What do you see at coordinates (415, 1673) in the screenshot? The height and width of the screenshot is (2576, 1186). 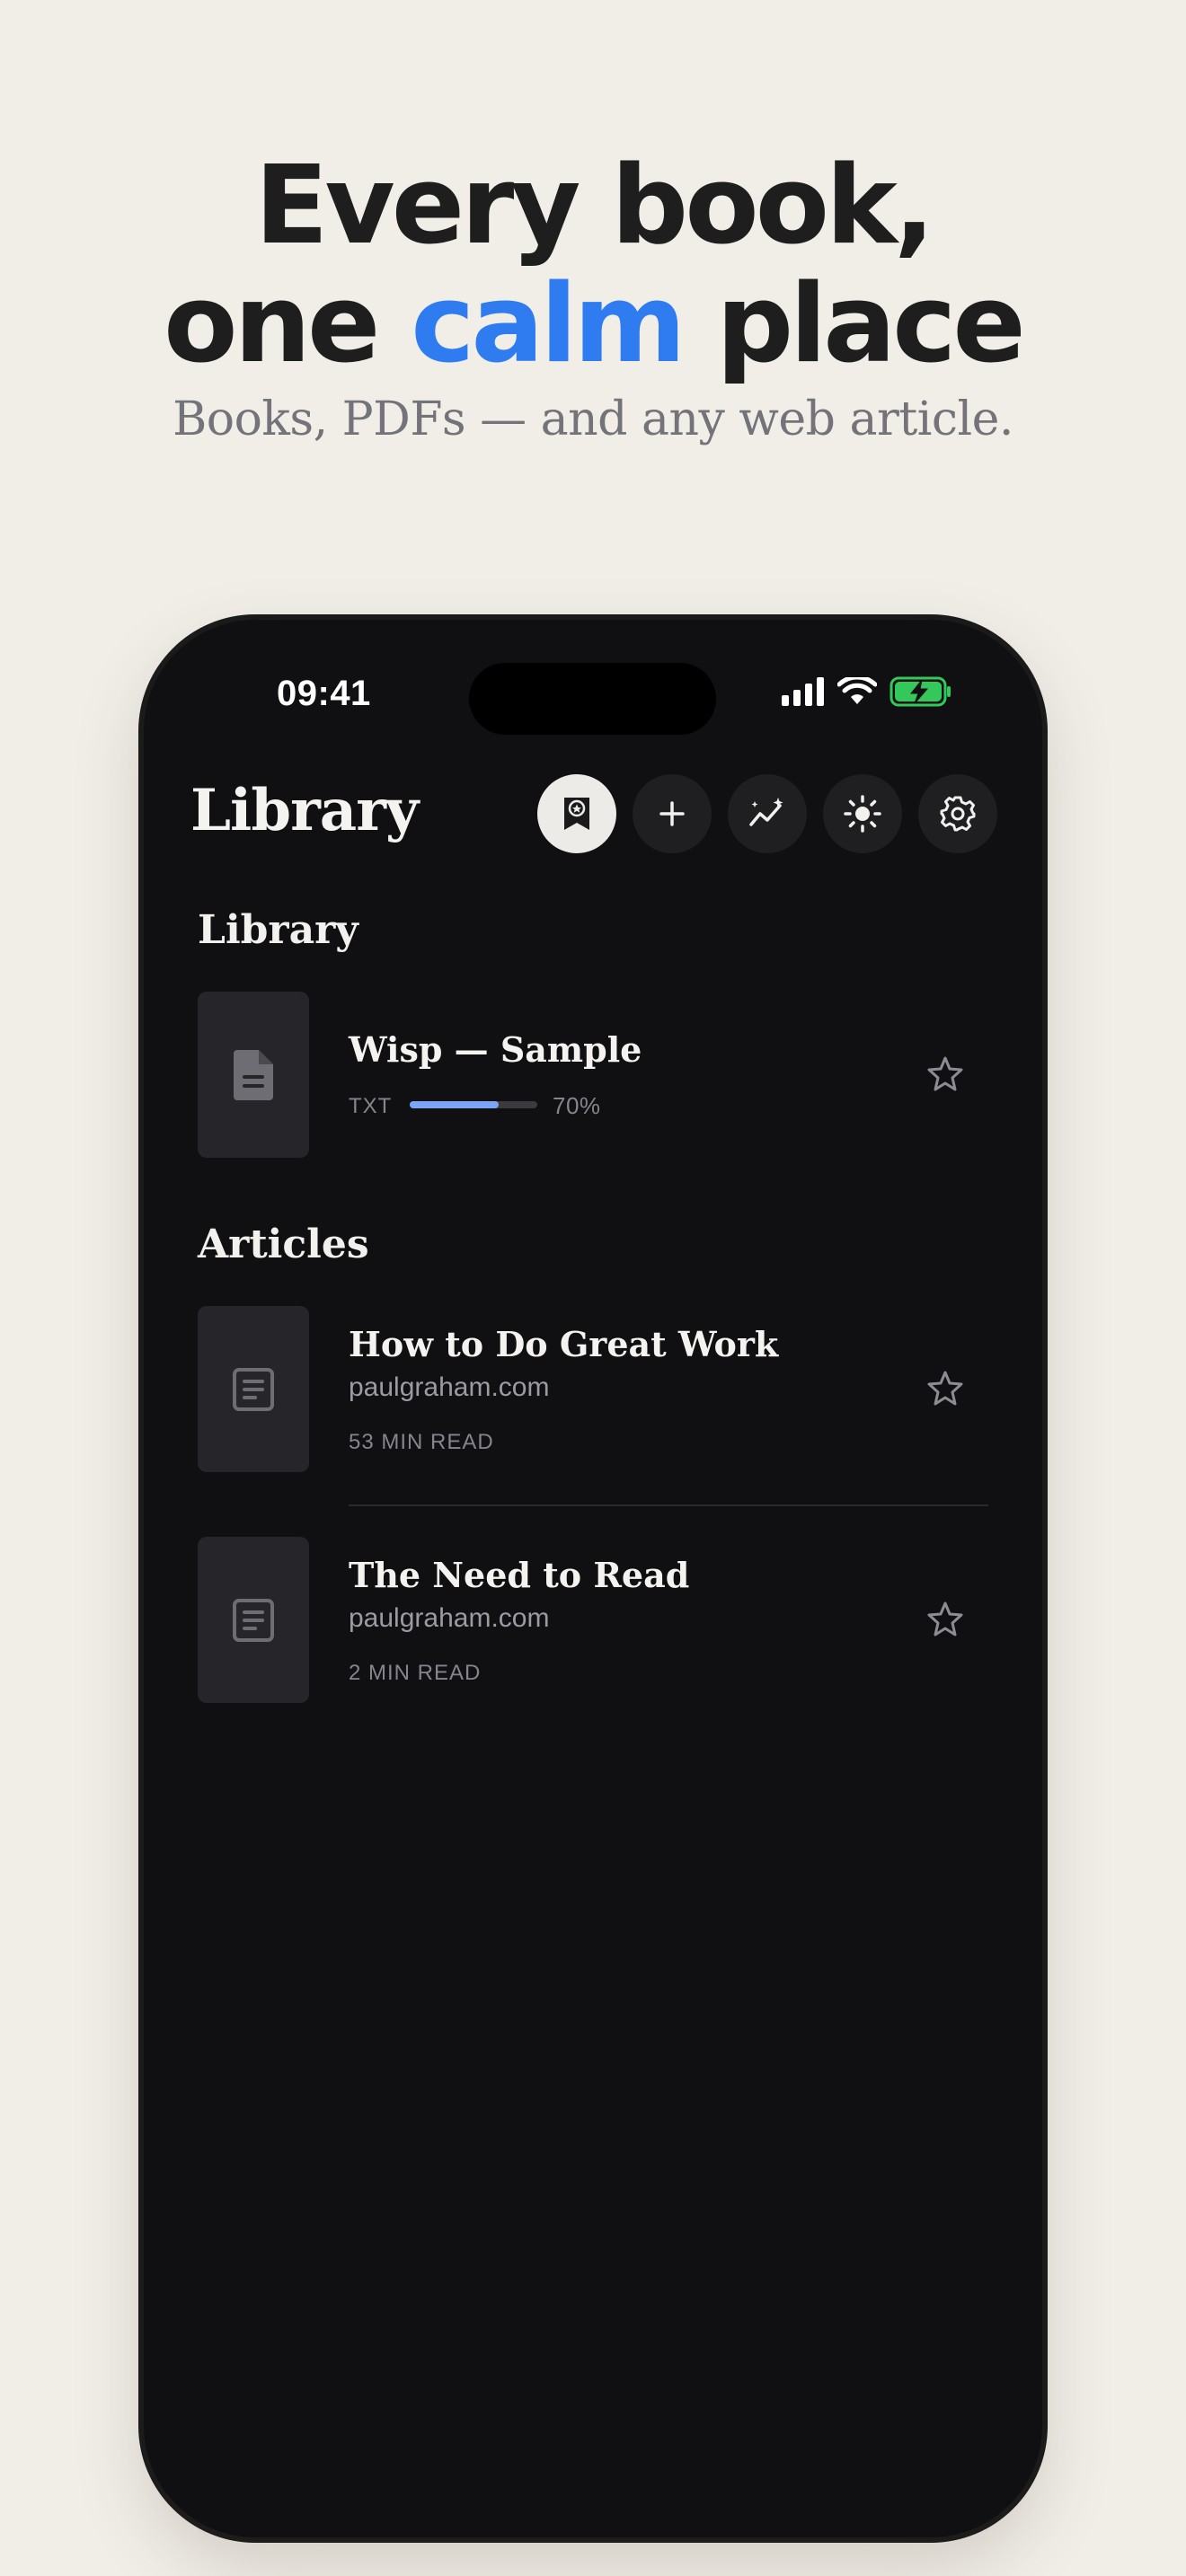 I see `item-read-time: 2 MIN READ` at bounding box center [415, 1673].